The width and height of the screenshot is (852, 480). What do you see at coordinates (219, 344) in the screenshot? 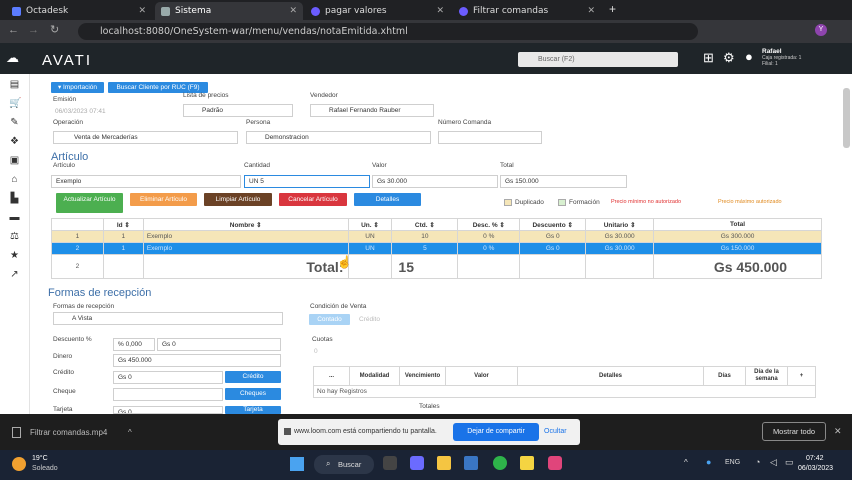
I see `descuento-gs-field: Gs 0` at bounding box center [219, 344].